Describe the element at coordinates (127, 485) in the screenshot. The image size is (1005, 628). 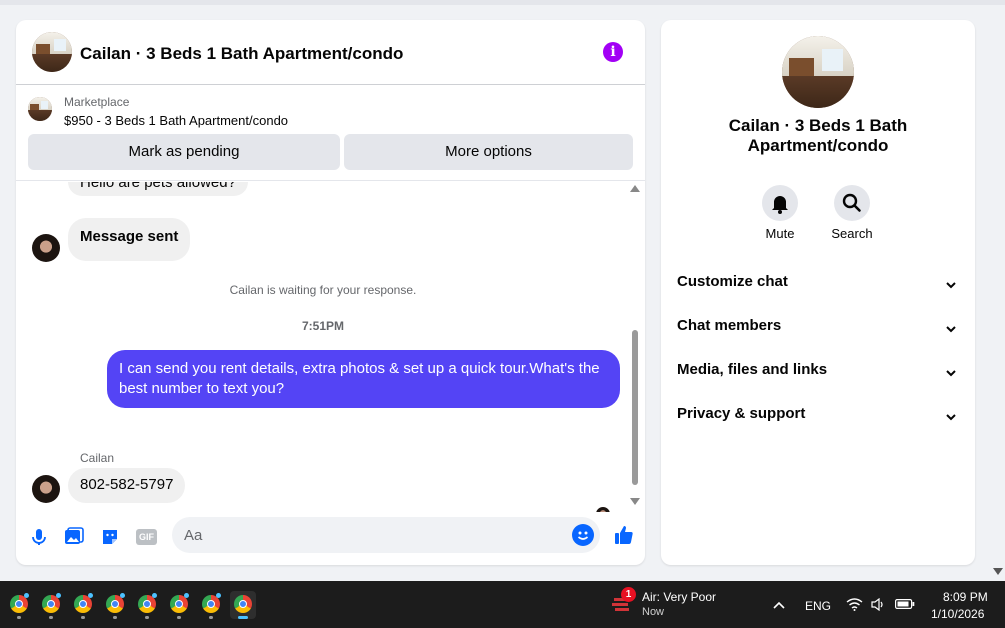
I see `incoming-message: 802-582-5797` at that location.